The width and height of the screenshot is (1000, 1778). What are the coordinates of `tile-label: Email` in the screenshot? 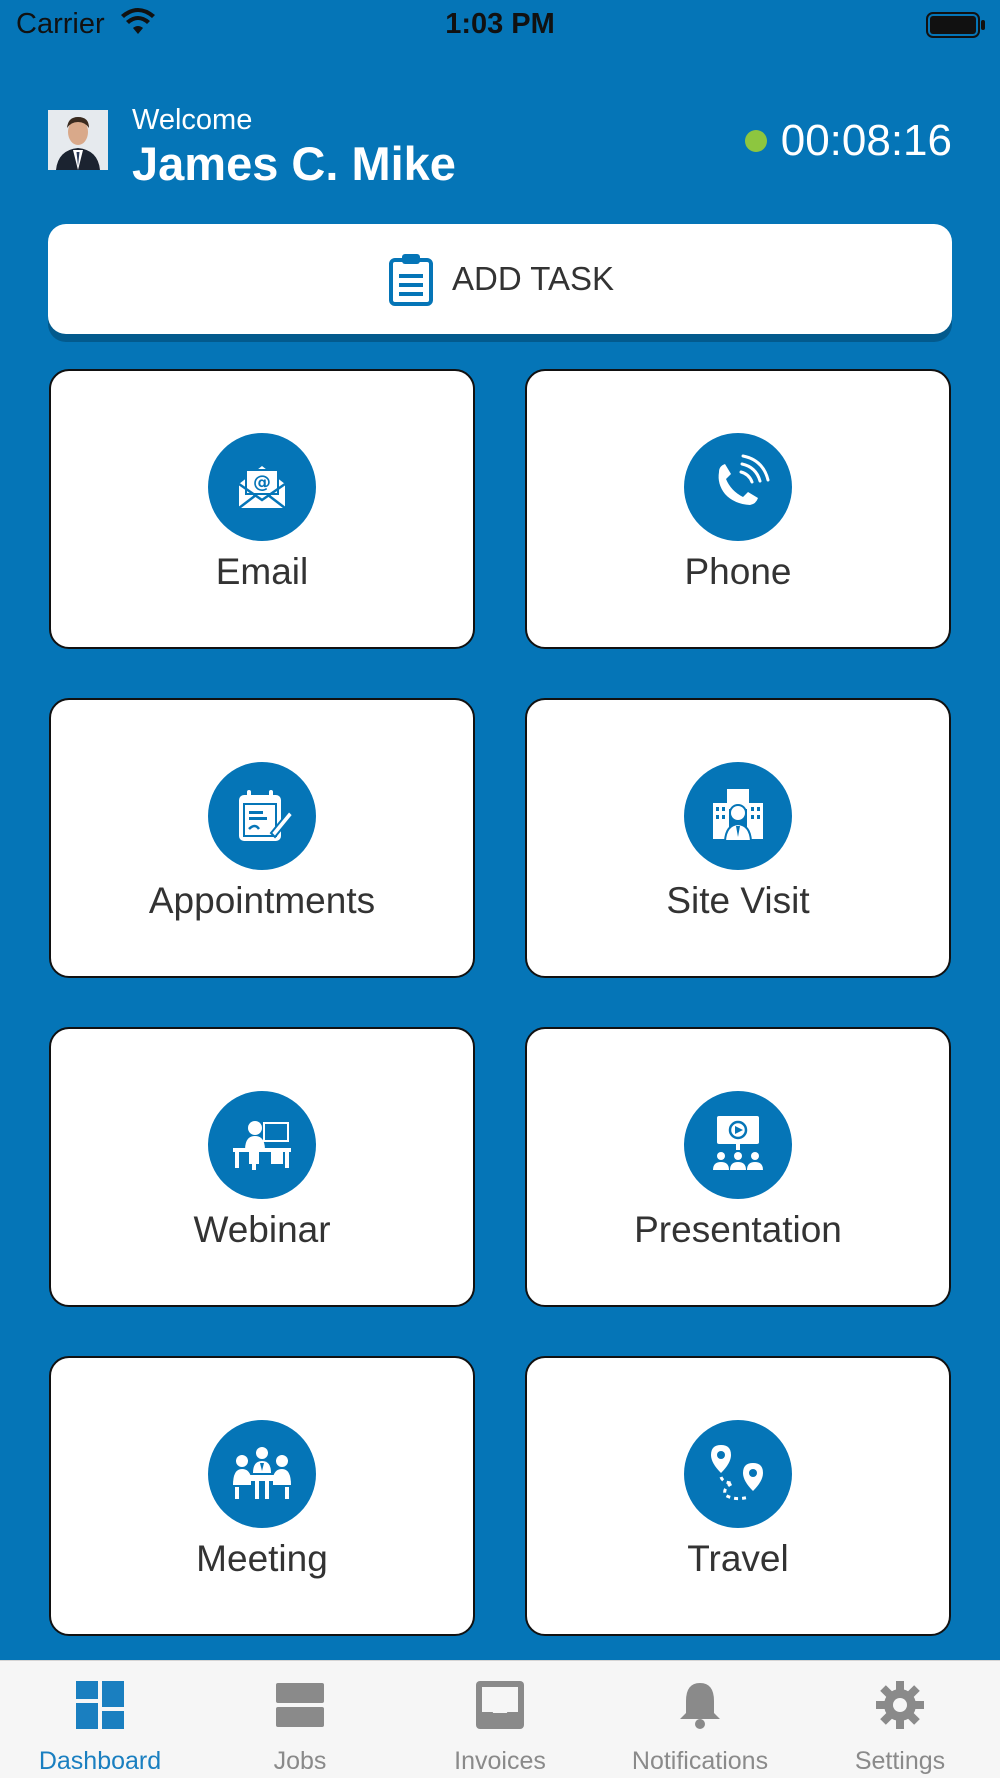 It's located at (262, 571).